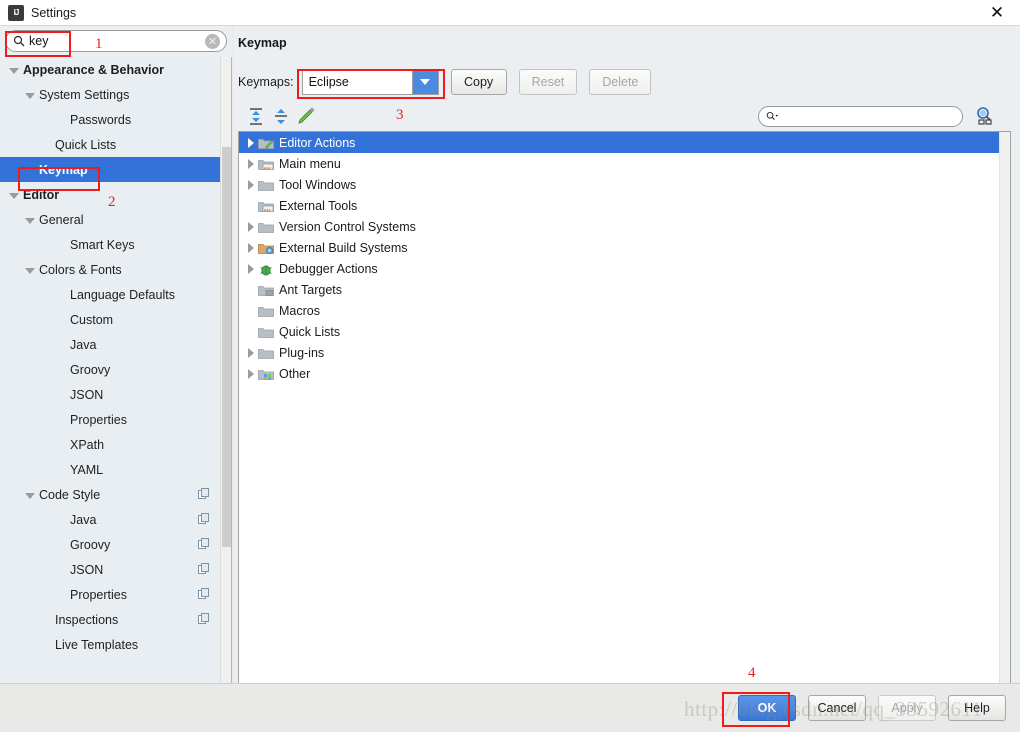 The width and height of the screenshot is (1020, 732). I want to click on tree-row: Ant Targets, so click(624, 289).